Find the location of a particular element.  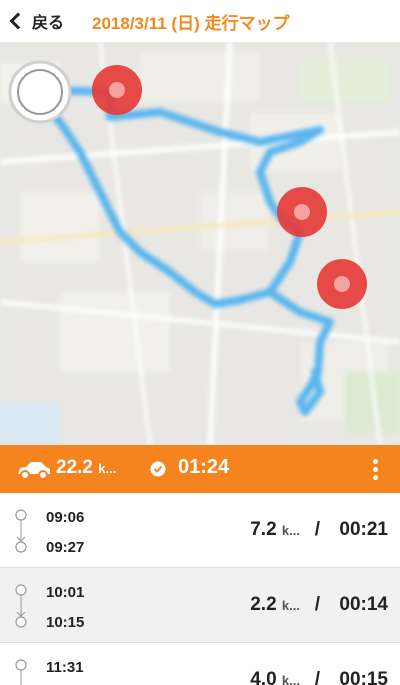

summary-bar: 22.2 k... 01:24 is located at coordinates (200, 469).